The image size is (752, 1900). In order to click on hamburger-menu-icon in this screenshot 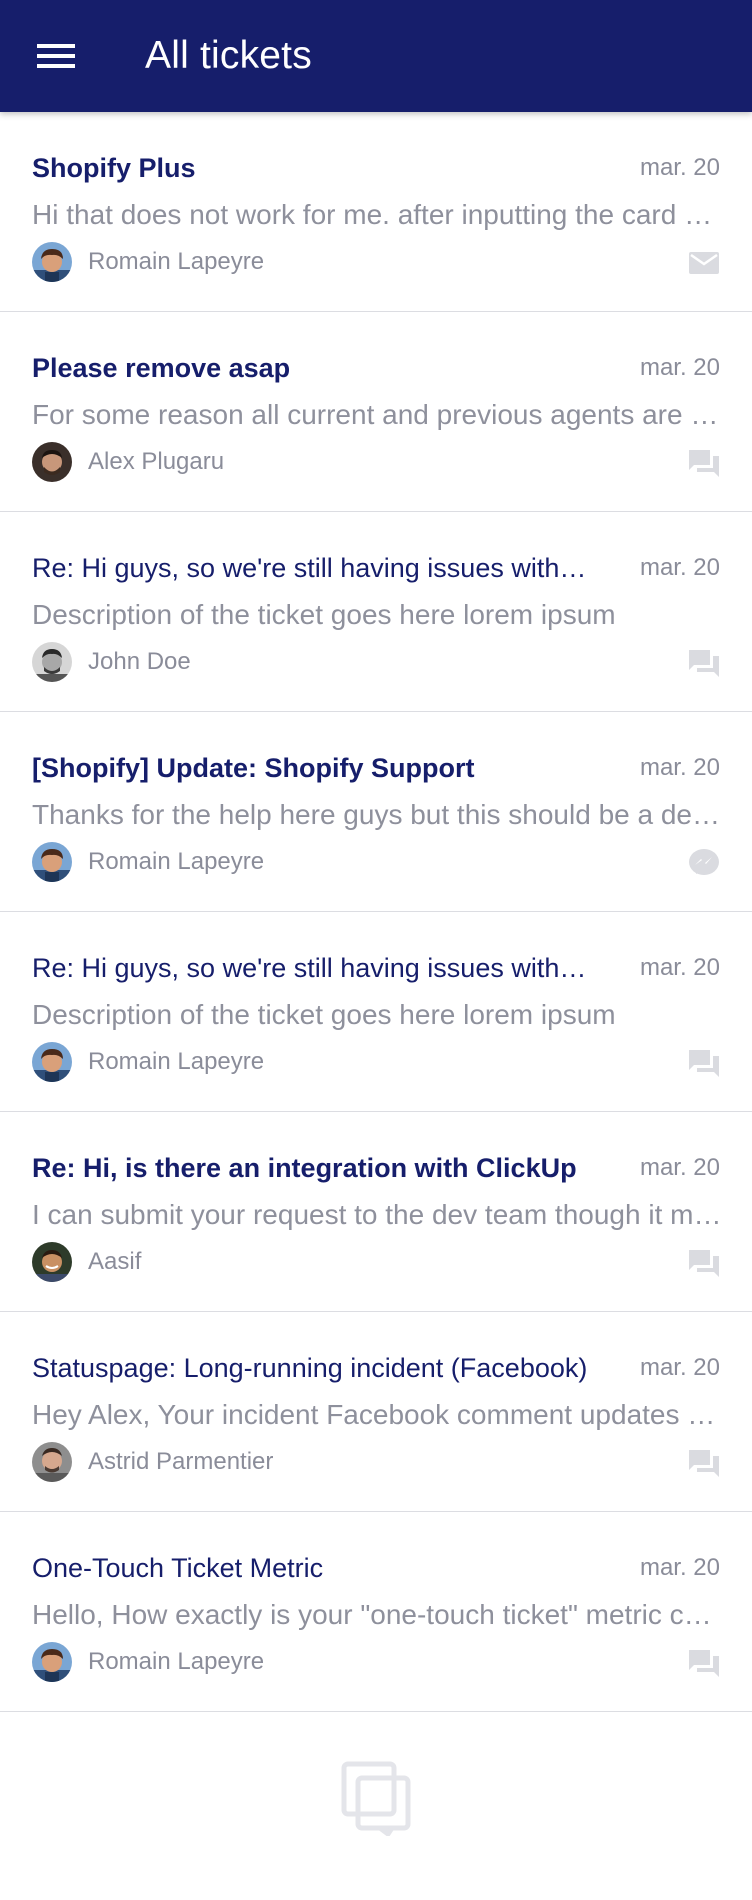, I will do `click(56, 56)`.